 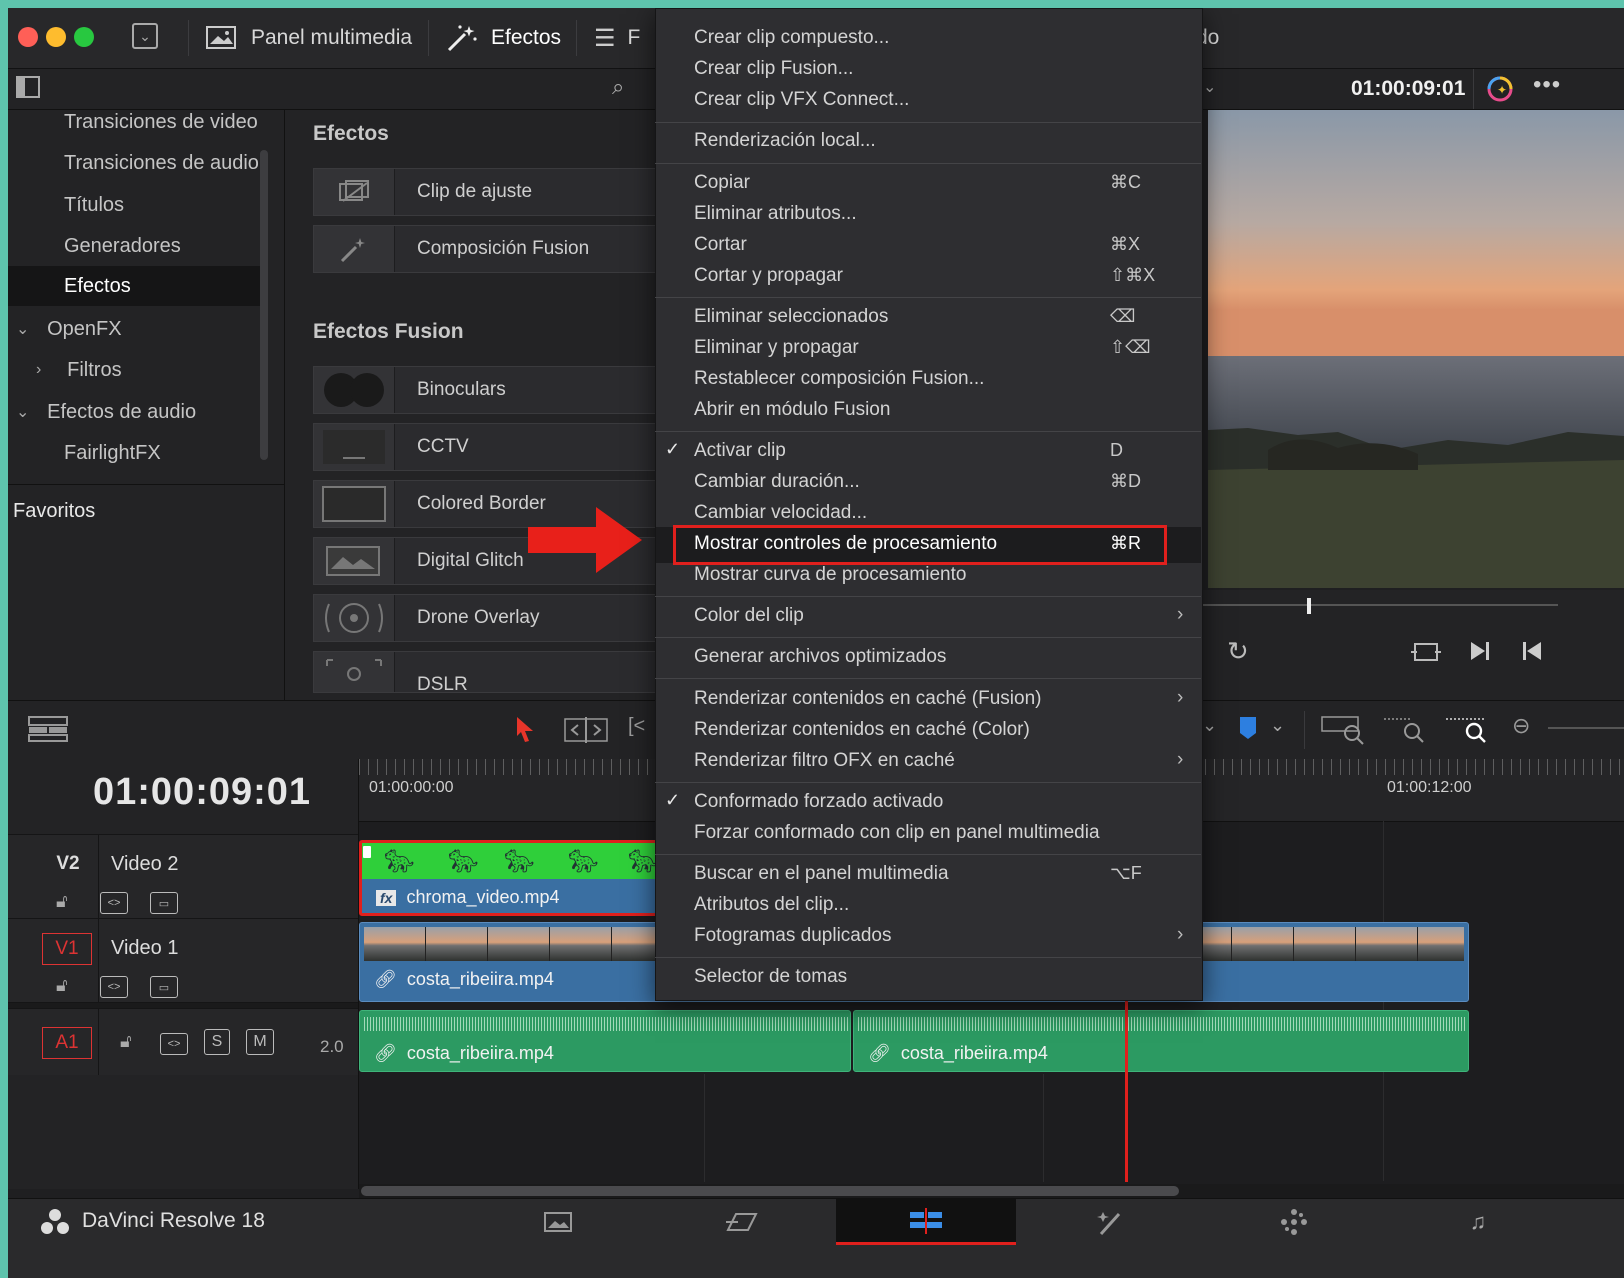 What do you see at coordinates (928, 657) in the screenshot?
I see `menu-item-generate-optimized-media: Generar archivos optimizados` at bounding box center [928, 657].